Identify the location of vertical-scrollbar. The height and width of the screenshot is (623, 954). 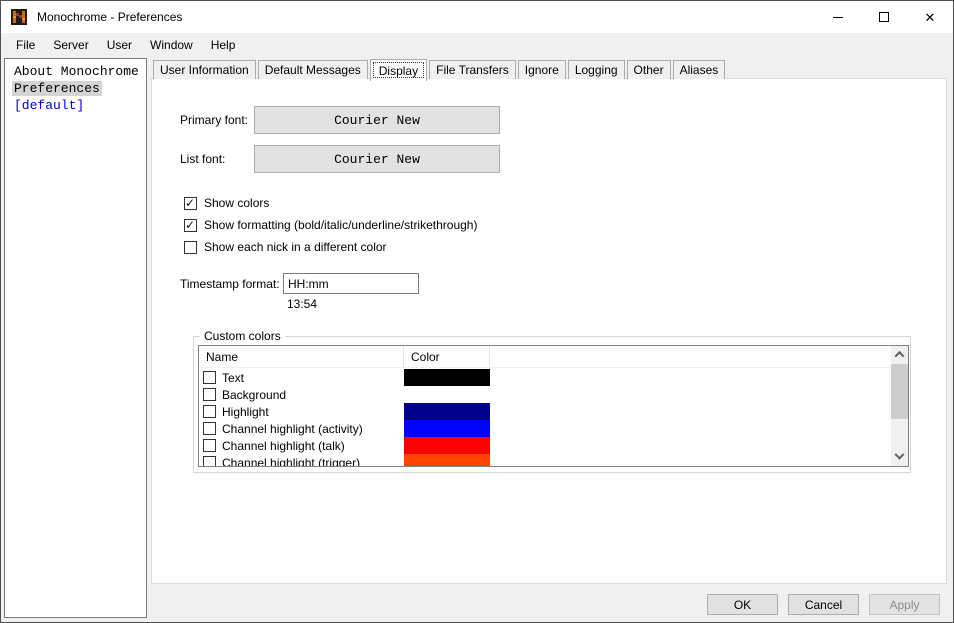
(899, 406).